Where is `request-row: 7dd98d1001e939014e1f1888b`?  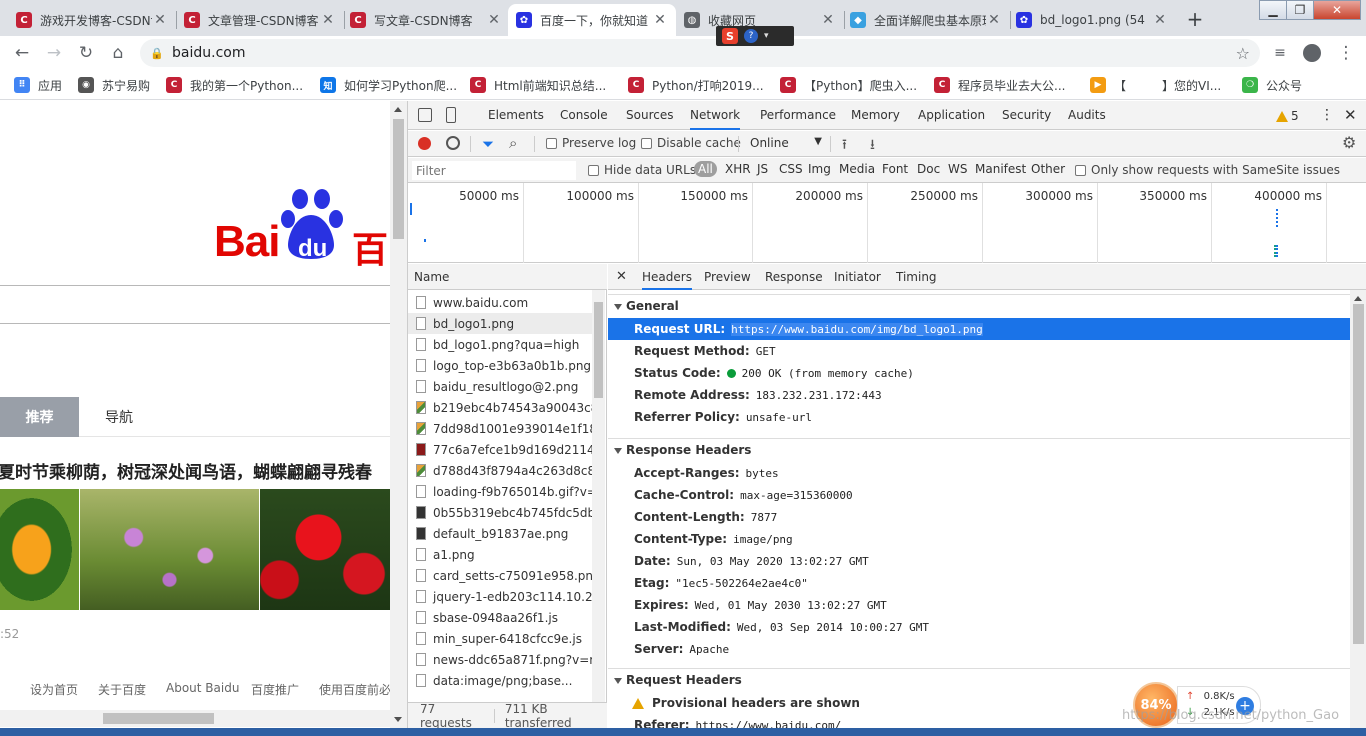
request-row: 7dd98d1001e939014e1f1888b is located at coordinates (501, 428).